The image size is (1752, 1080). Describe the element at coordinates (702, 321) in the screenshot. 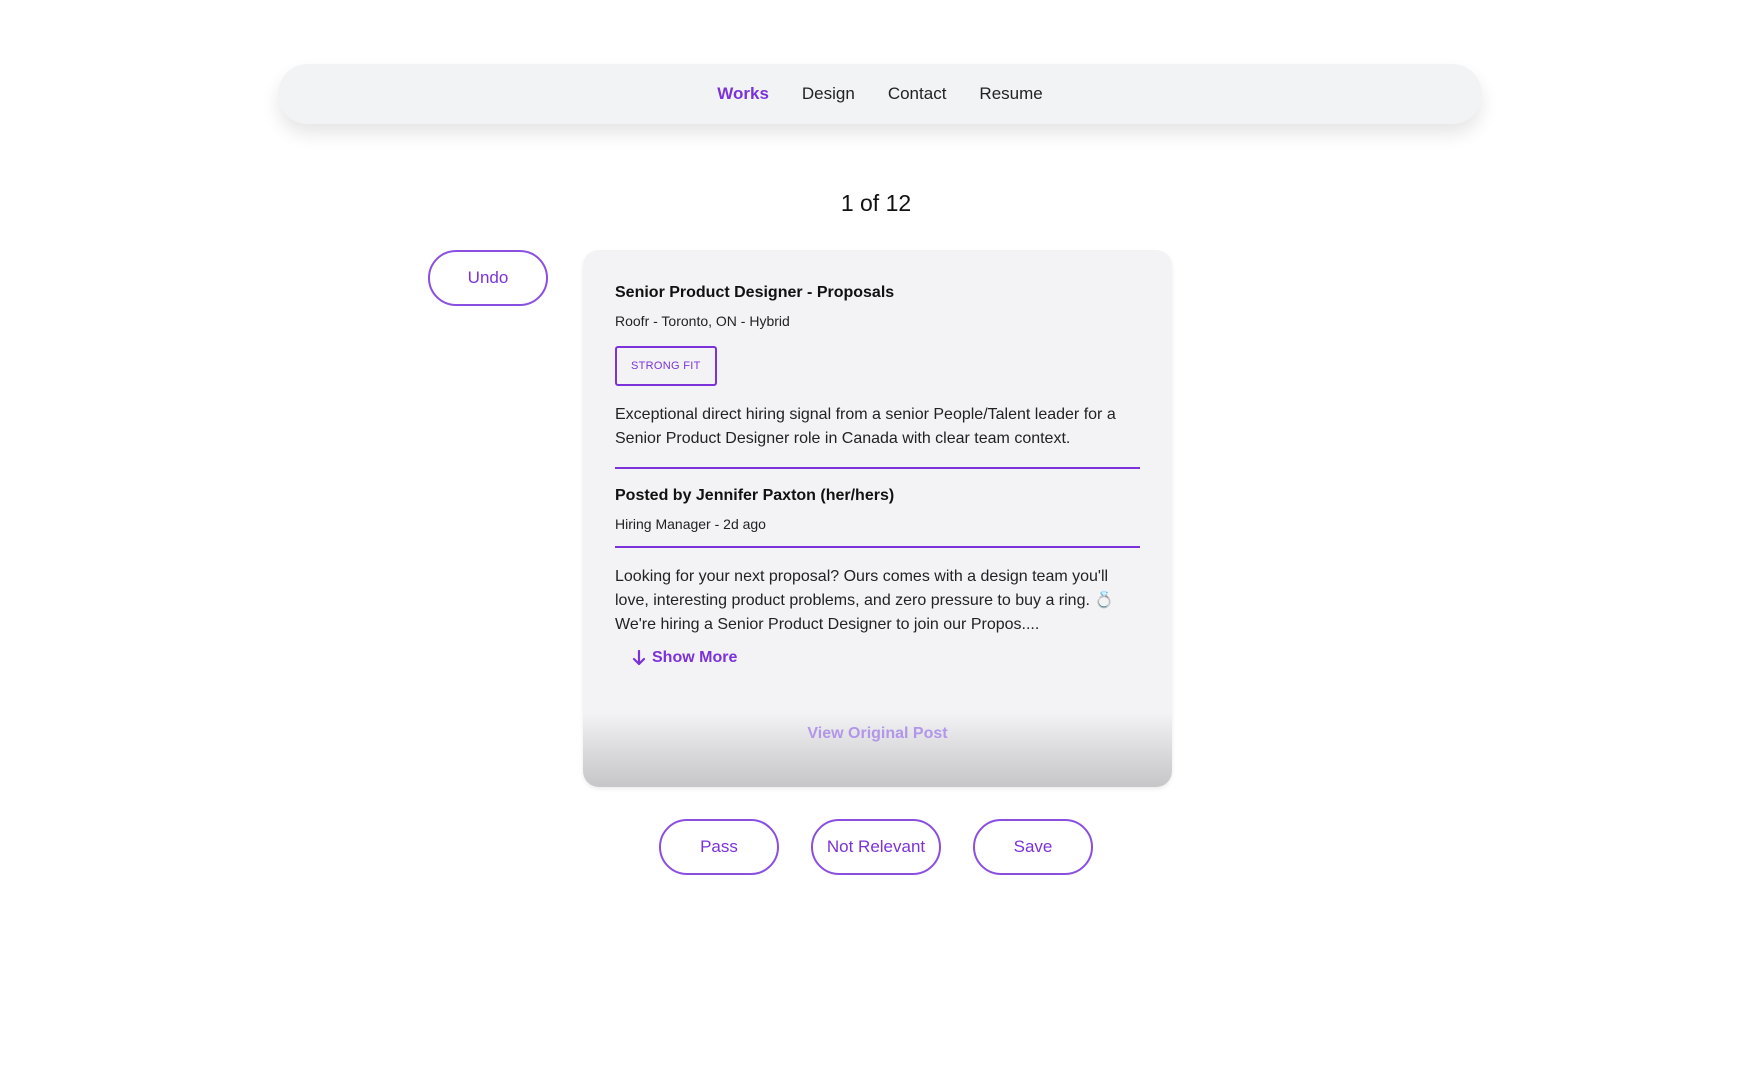

I see `job-meta: Roofr - Toronto, ON - Hybrid` at that location.